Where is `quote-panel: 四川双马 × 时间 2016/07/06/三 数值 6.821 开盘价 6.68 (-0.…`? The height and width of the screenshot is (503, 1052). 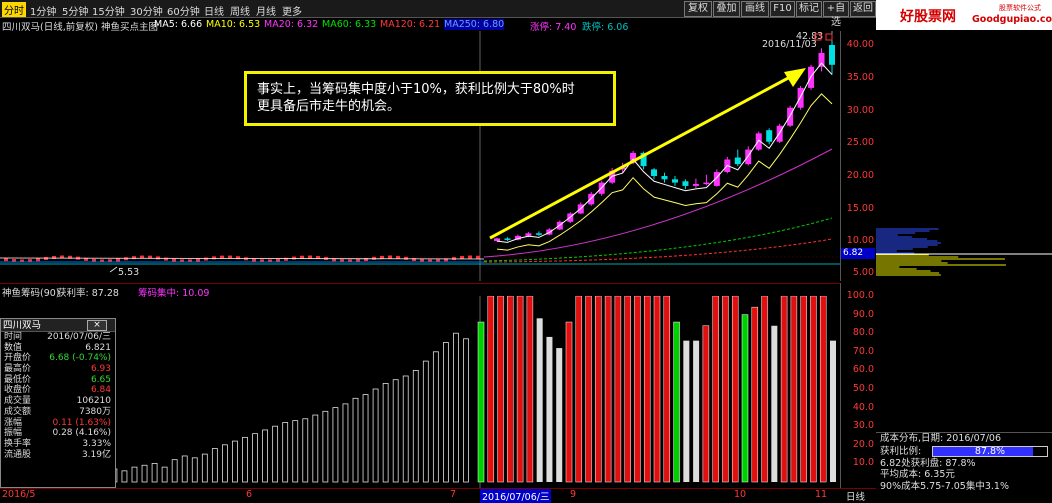 quote-panel: 四川双马 × 时间 2016/07/06/三 数值 6.821 开盘价 6.68 (-0.… is located at coordinates (58, 403).